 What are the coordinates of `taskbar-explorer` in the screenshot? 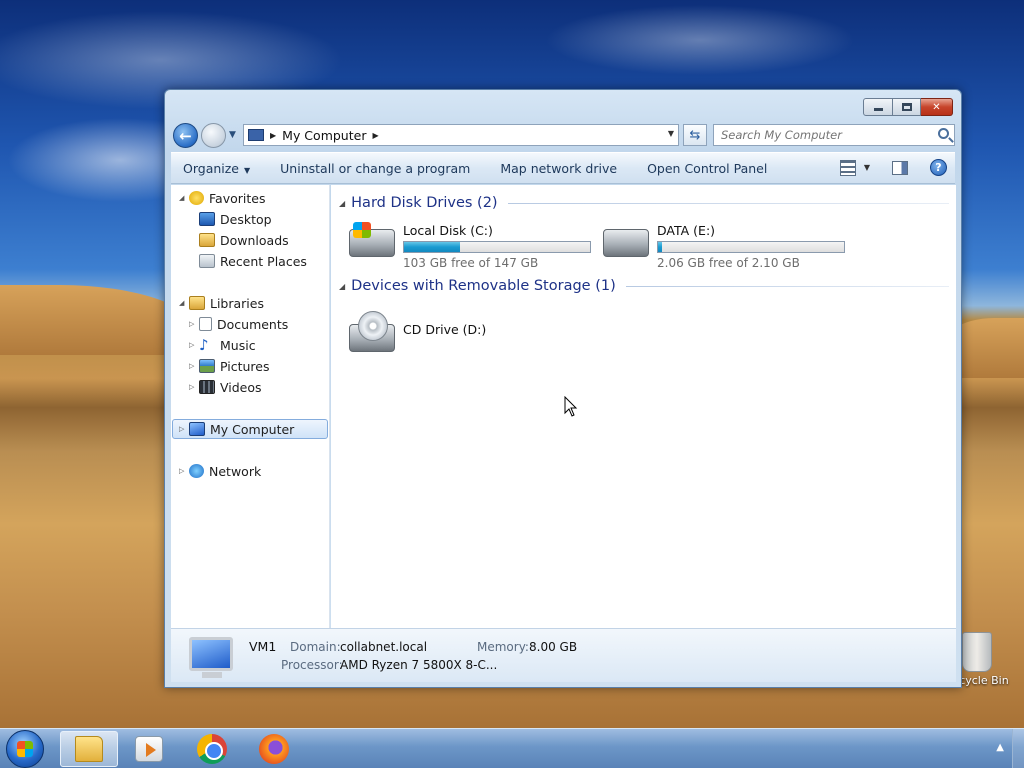 It's located at (89, 749).